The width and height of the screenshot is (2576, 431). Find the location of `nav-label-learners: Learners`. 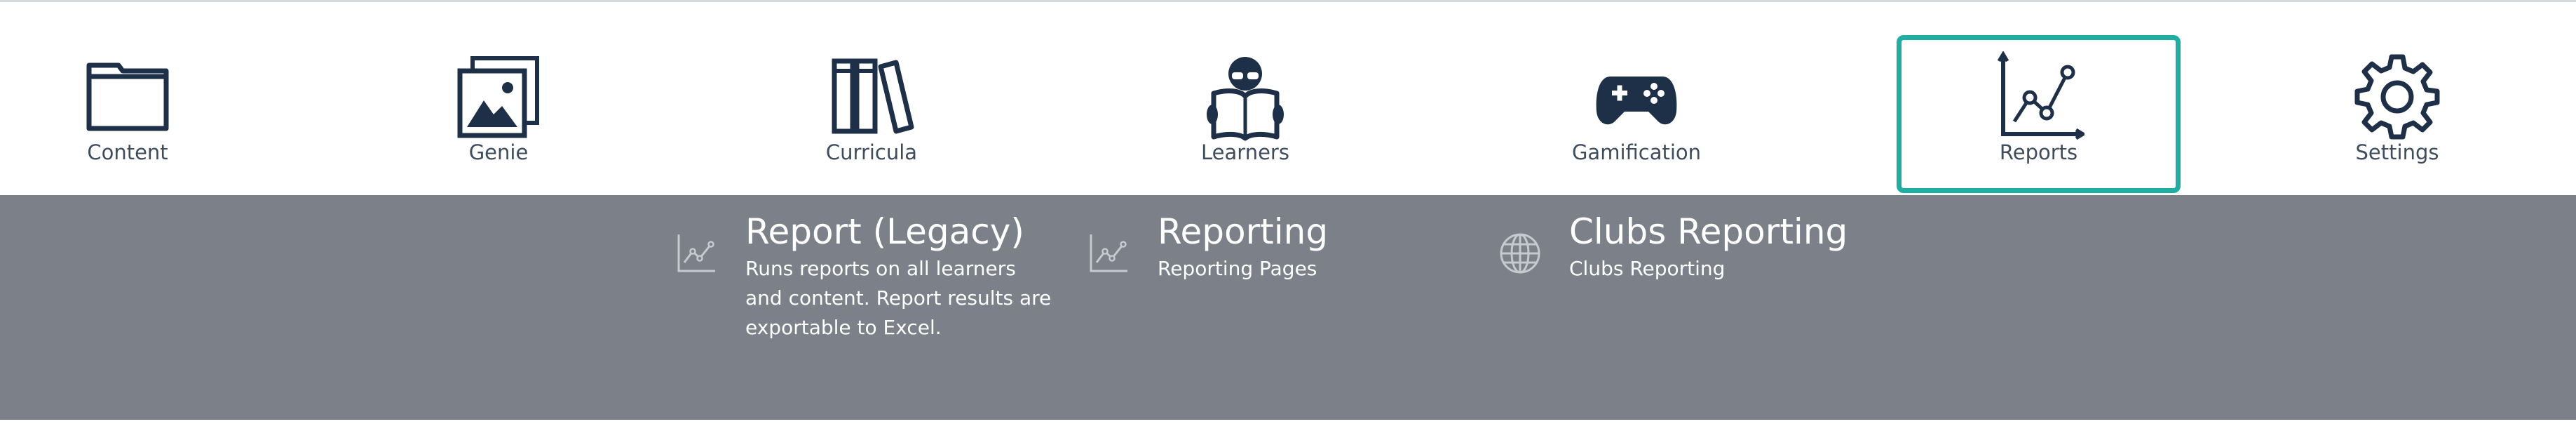

nav-label-learners: Learners is located at coordinates (1245, 152).